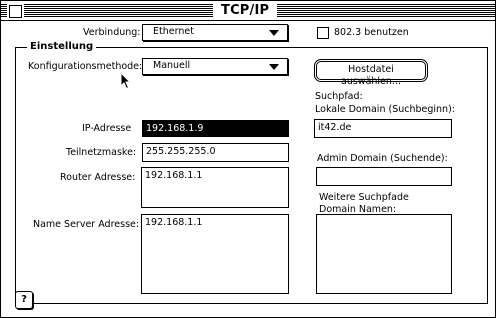  What do you see at coordinates (335, 127) in the screenshot?
I see `lokale-domain-value: it42.de` at bounding box center [335, 127].